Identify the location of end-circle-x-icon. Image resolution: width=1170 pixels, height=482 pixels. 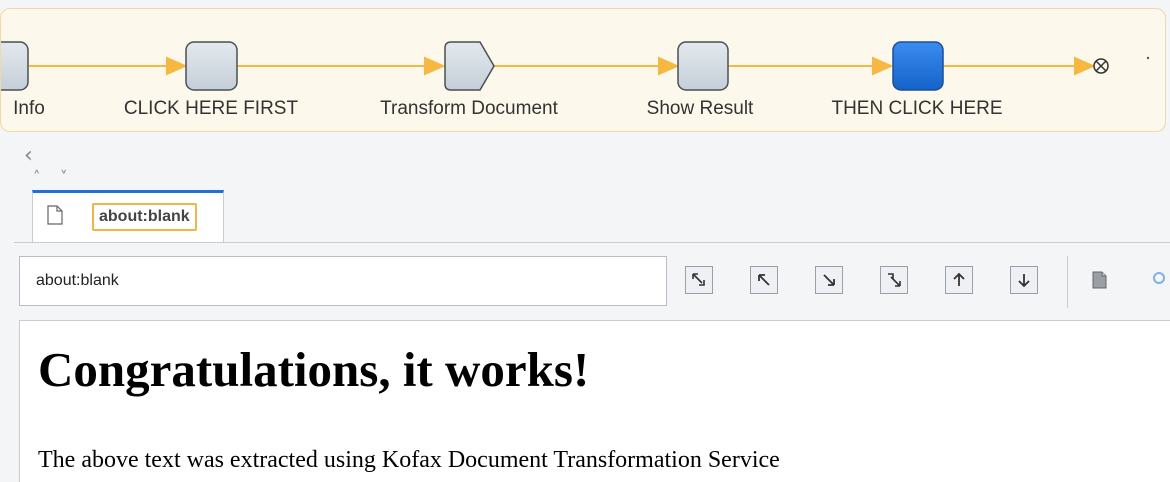
(1101, 66).